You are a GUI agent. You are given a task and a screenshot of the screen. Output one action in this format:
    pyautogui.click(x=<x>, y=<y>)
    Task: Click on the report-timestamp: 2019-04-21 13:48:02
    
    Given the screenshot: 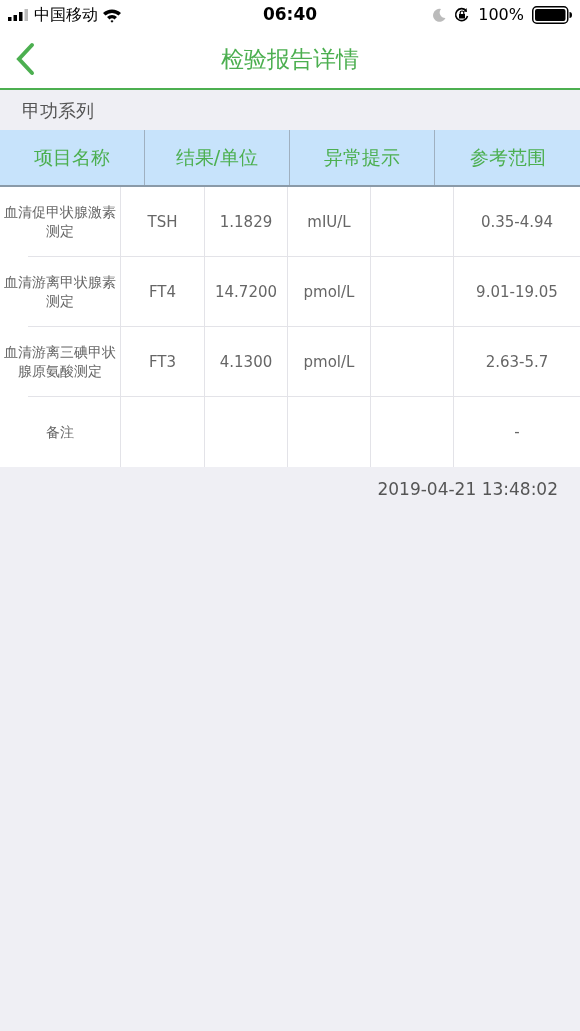 What is the action you would take?
    pyautogui.click(x=467, y=489)
    